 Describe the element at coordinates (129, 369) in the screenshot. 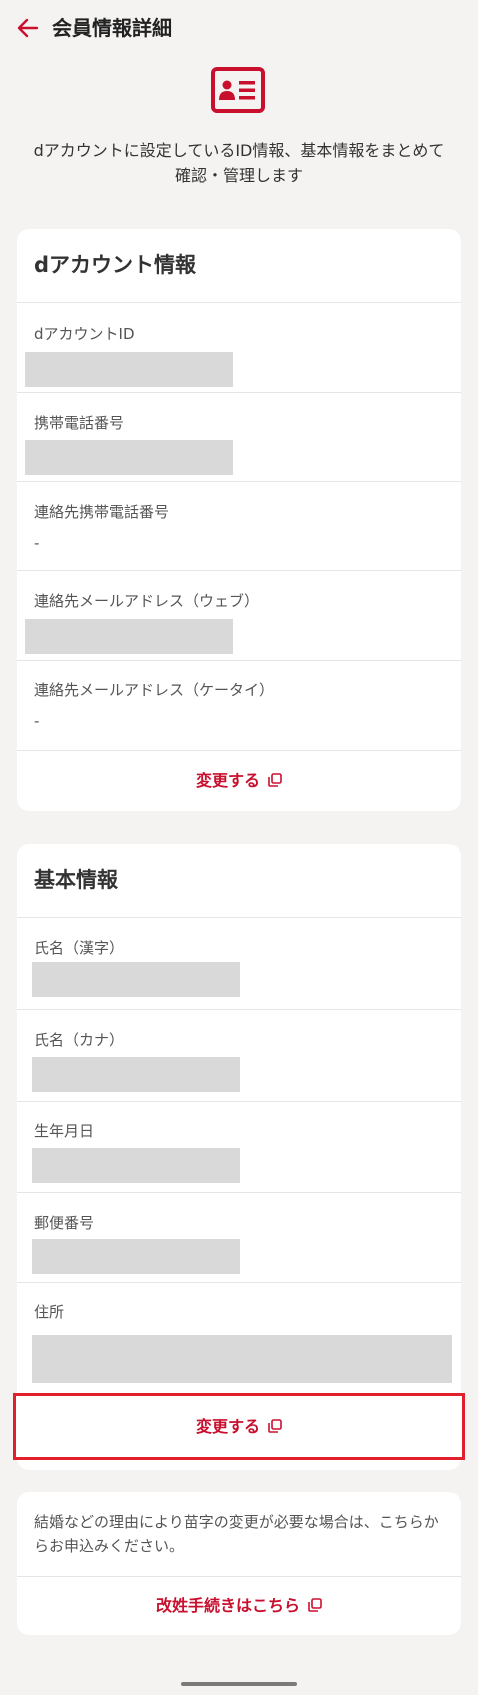

I see `masked-value-daccount-id` at that location.